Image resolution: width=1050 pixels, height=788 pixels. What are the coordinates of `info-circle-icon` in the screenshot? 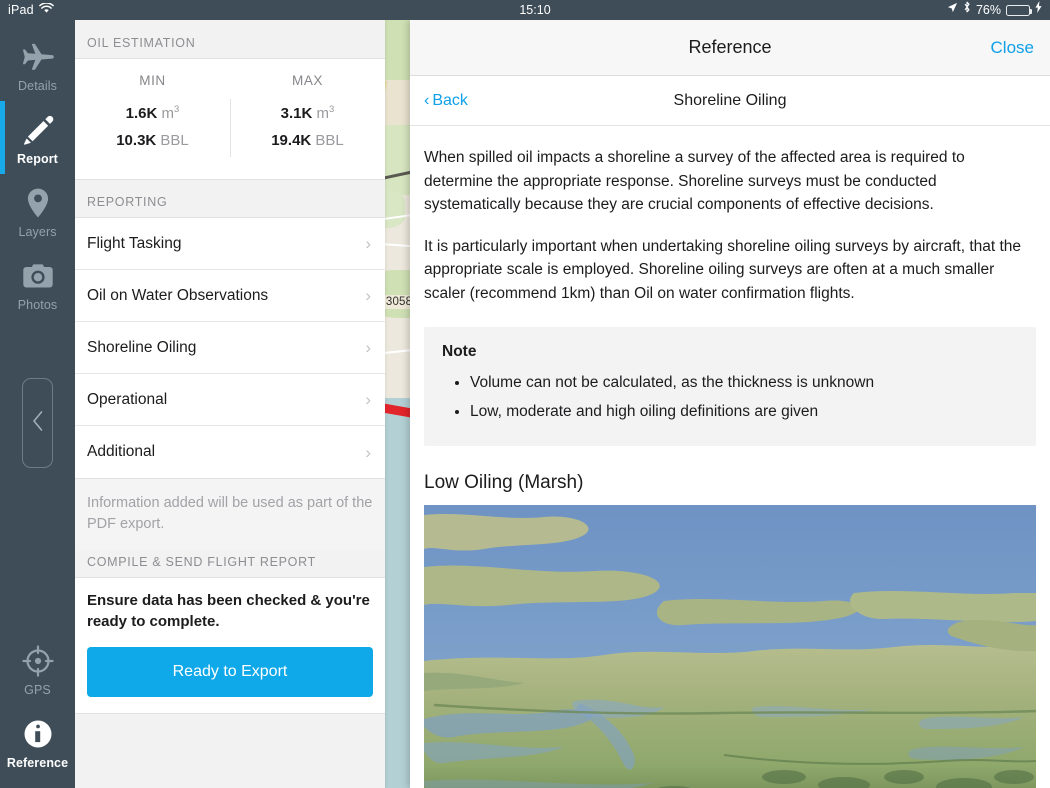 It's located at (38, 734).